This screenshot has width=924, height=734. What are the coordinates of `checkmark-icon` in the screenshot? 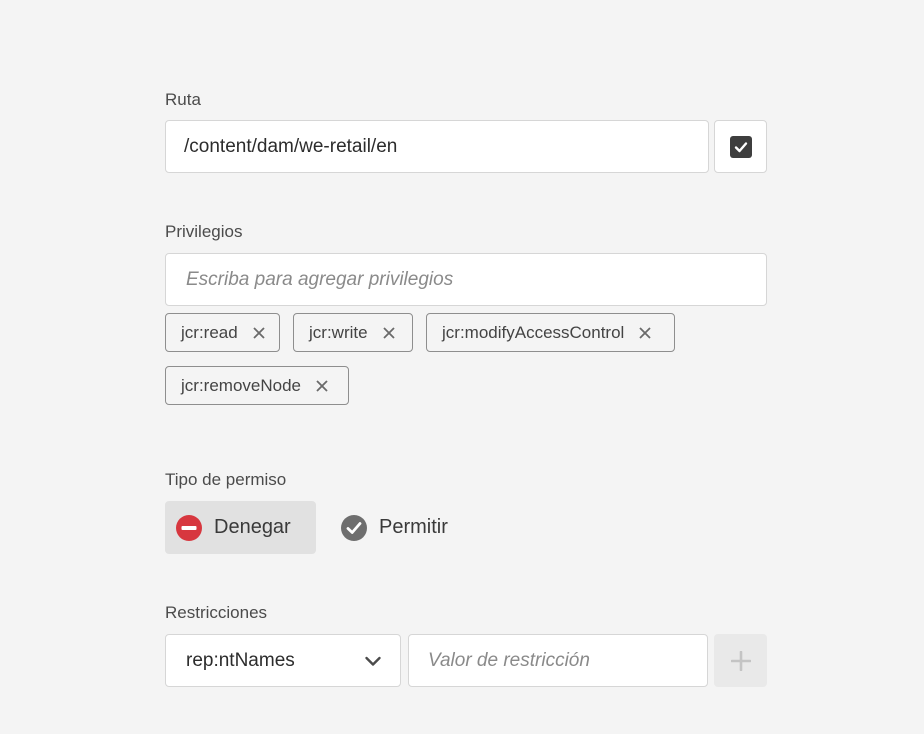 It's located at (740, 146).